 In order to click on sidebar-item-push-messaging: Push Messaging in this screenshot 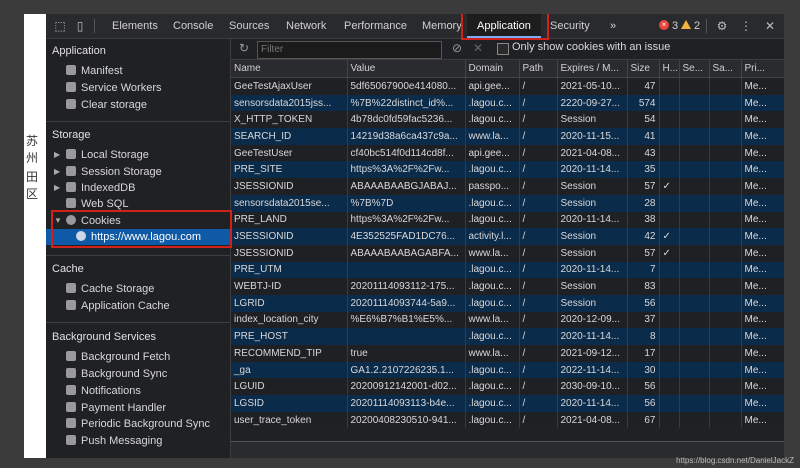, I will do `click(114, 441)`.